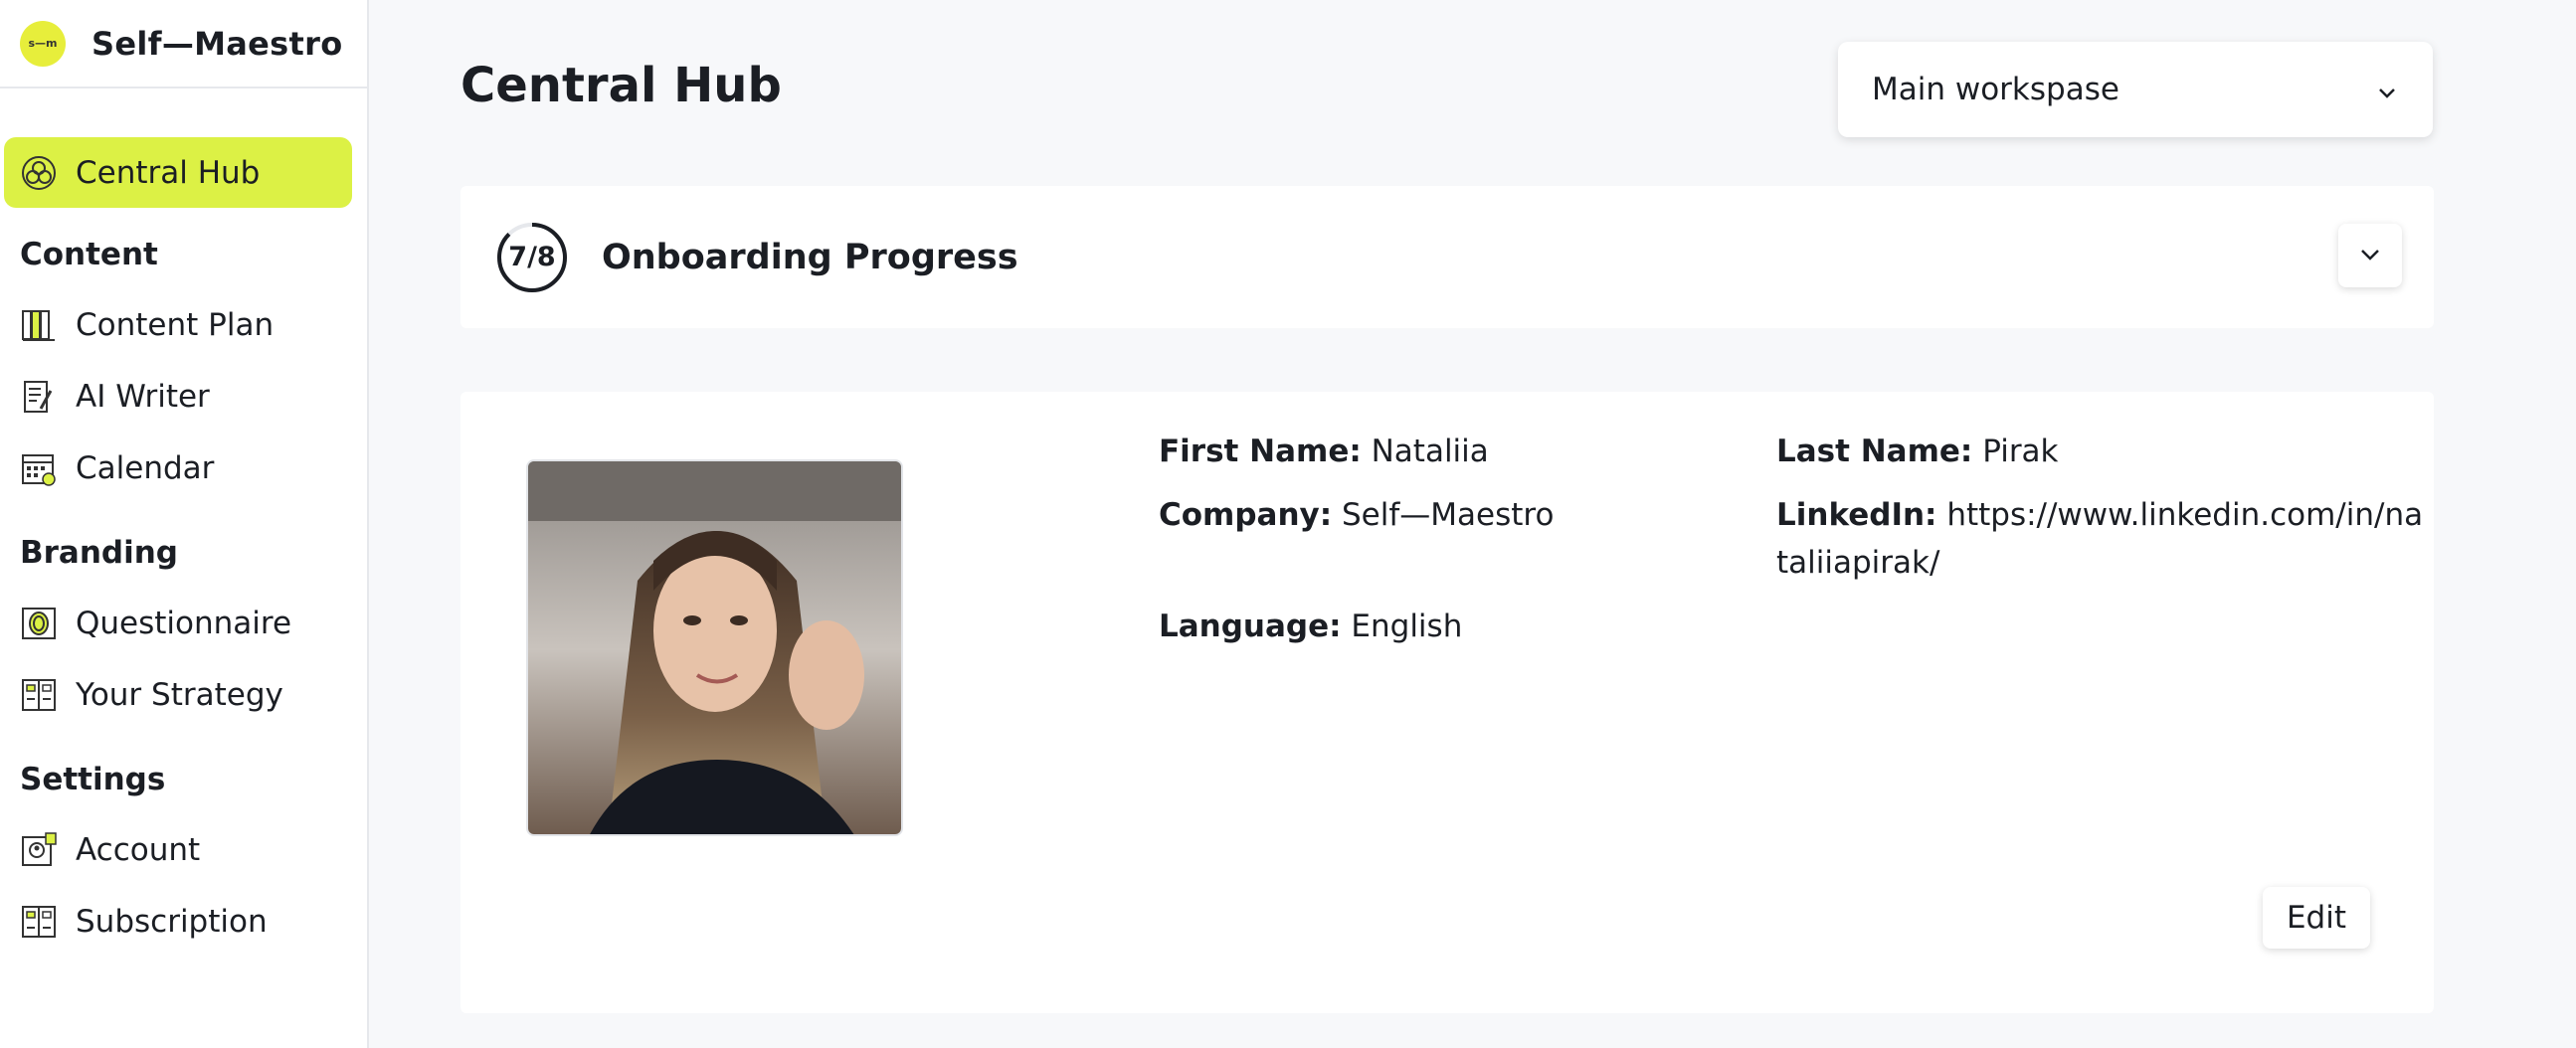  What do you see at coordinates (714, 647) in the screenshot?
I see `avatar` at bounding box center [714, 647].